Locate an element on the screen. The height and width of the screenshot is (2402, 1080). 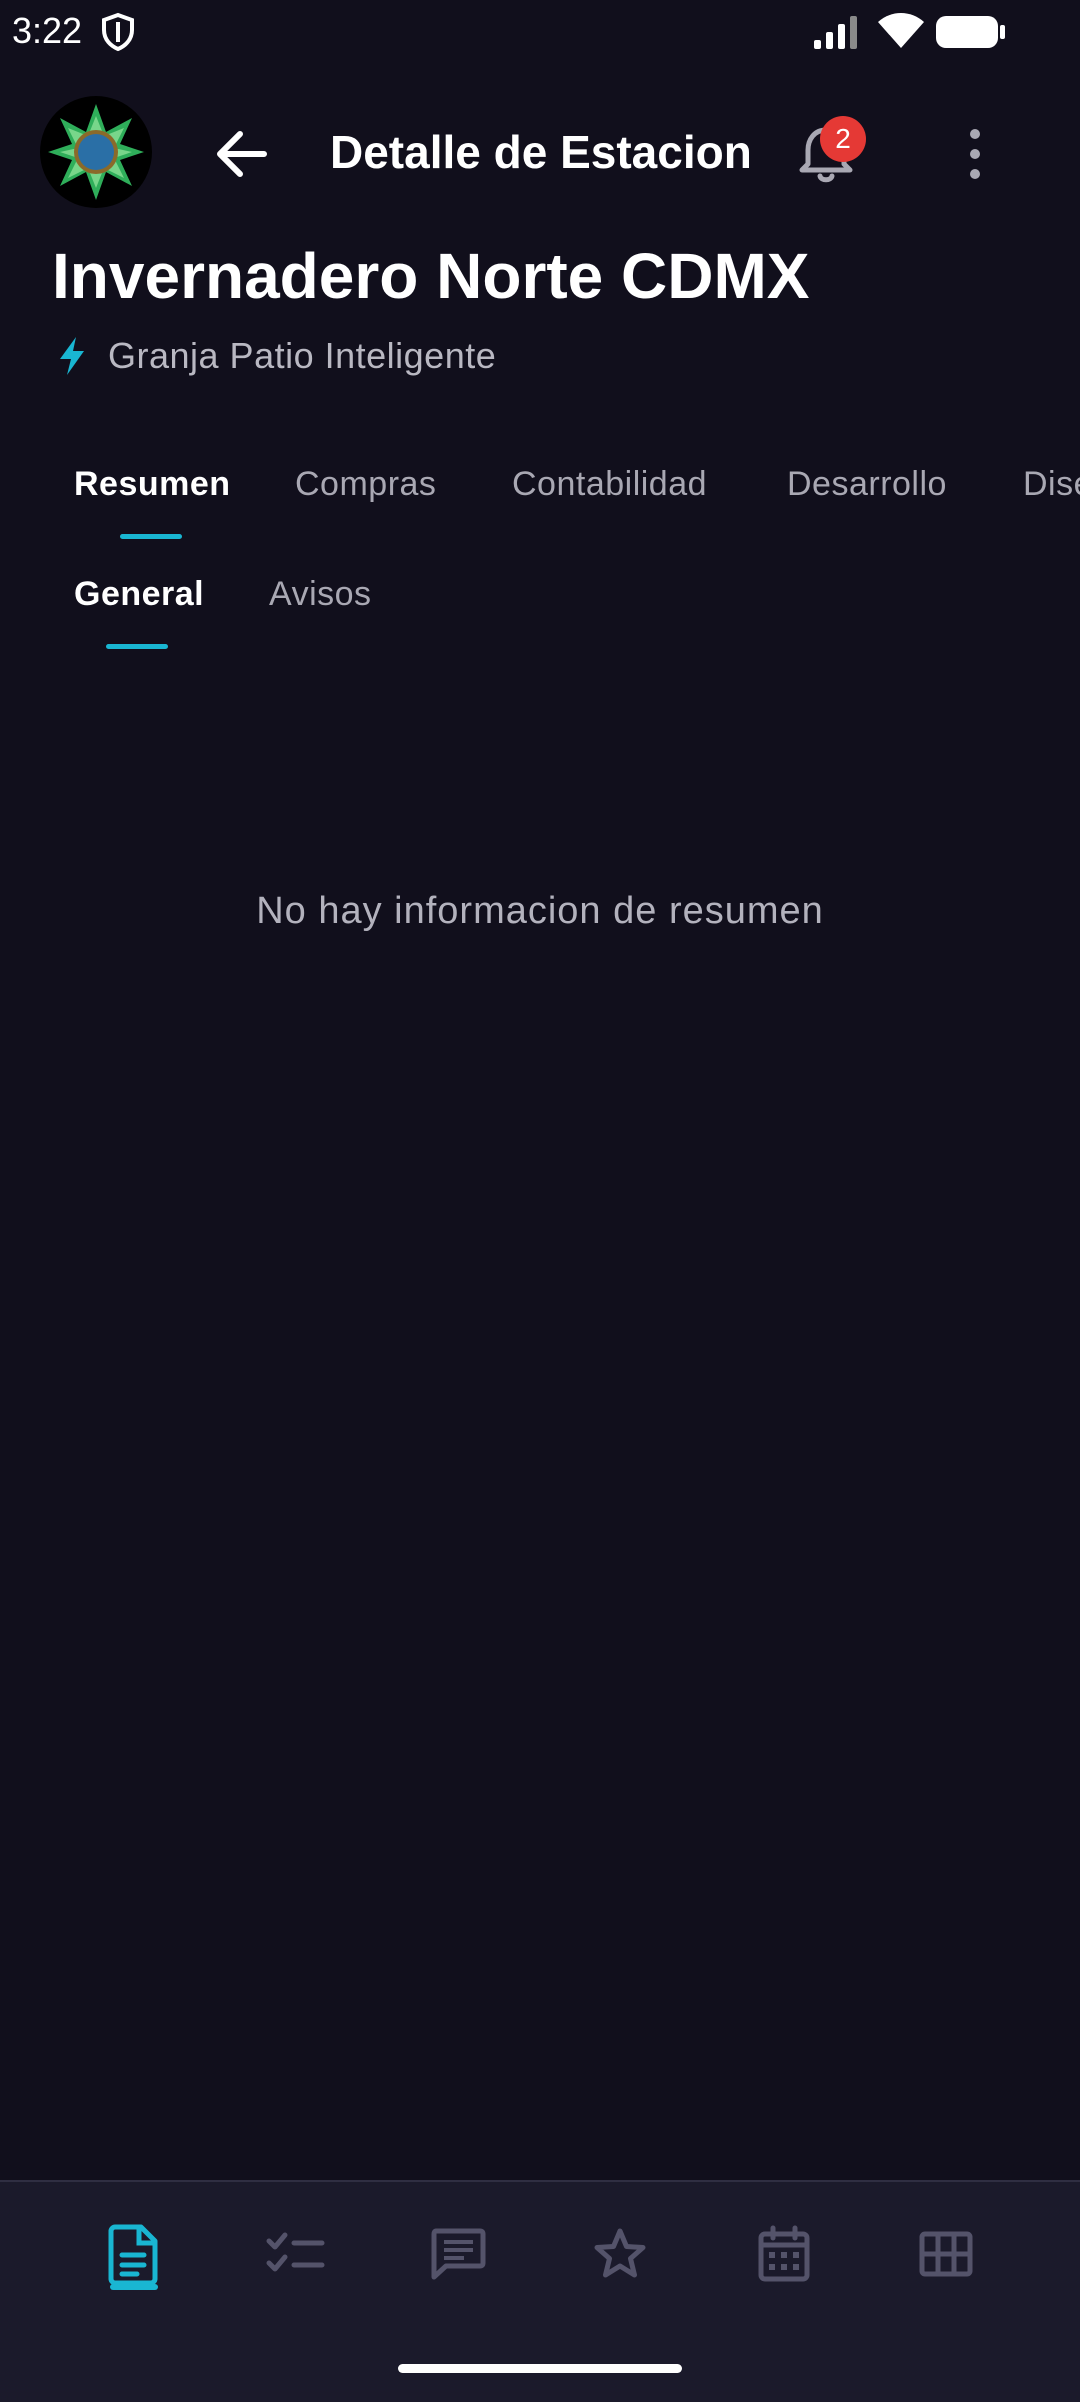
station-subtitle-text: Granja Patio Inteligente is located at coordinates (302, 355).